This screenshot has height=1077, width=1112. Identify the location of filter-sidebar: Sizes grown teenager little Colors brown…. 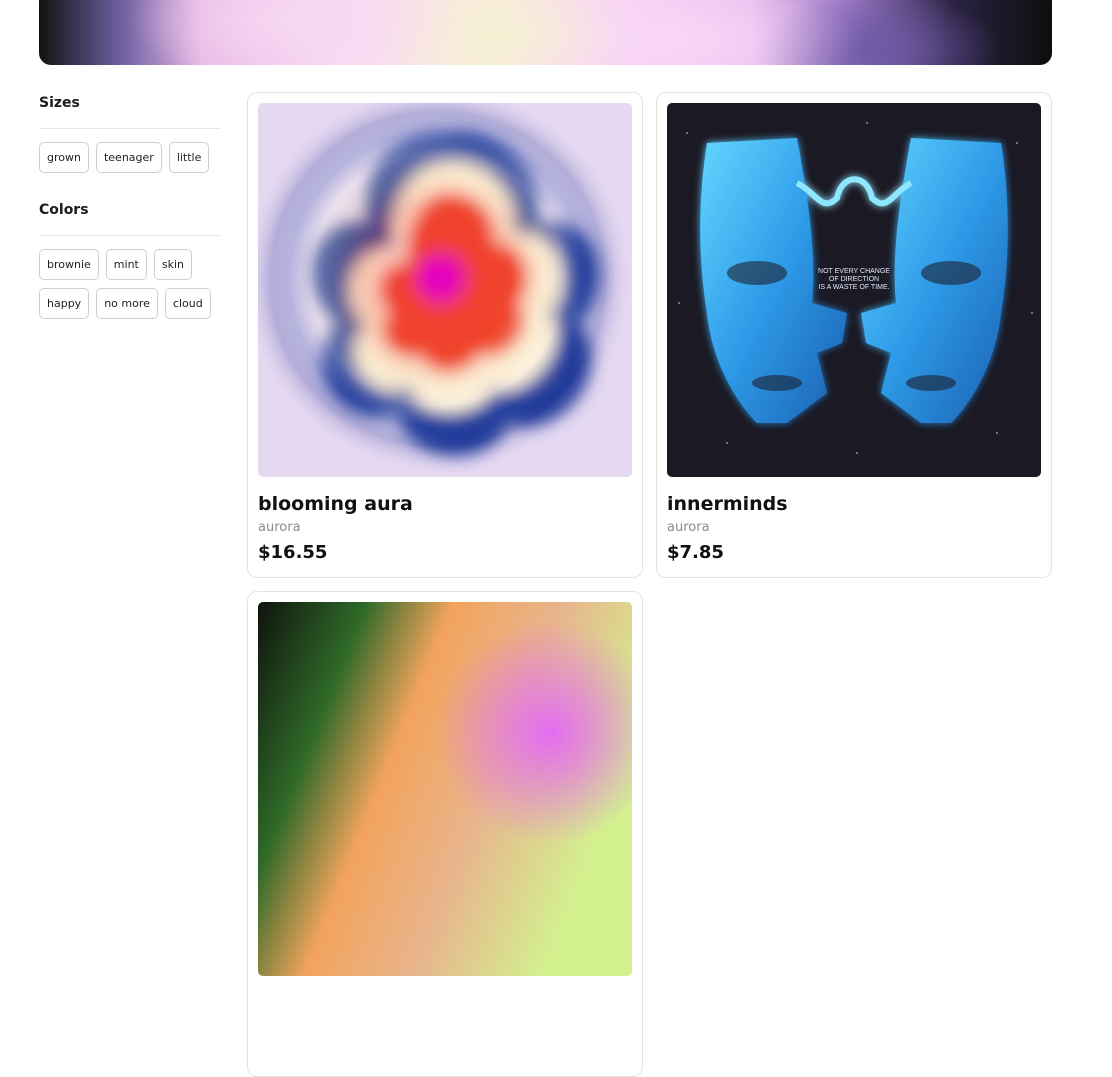
(129, 205).